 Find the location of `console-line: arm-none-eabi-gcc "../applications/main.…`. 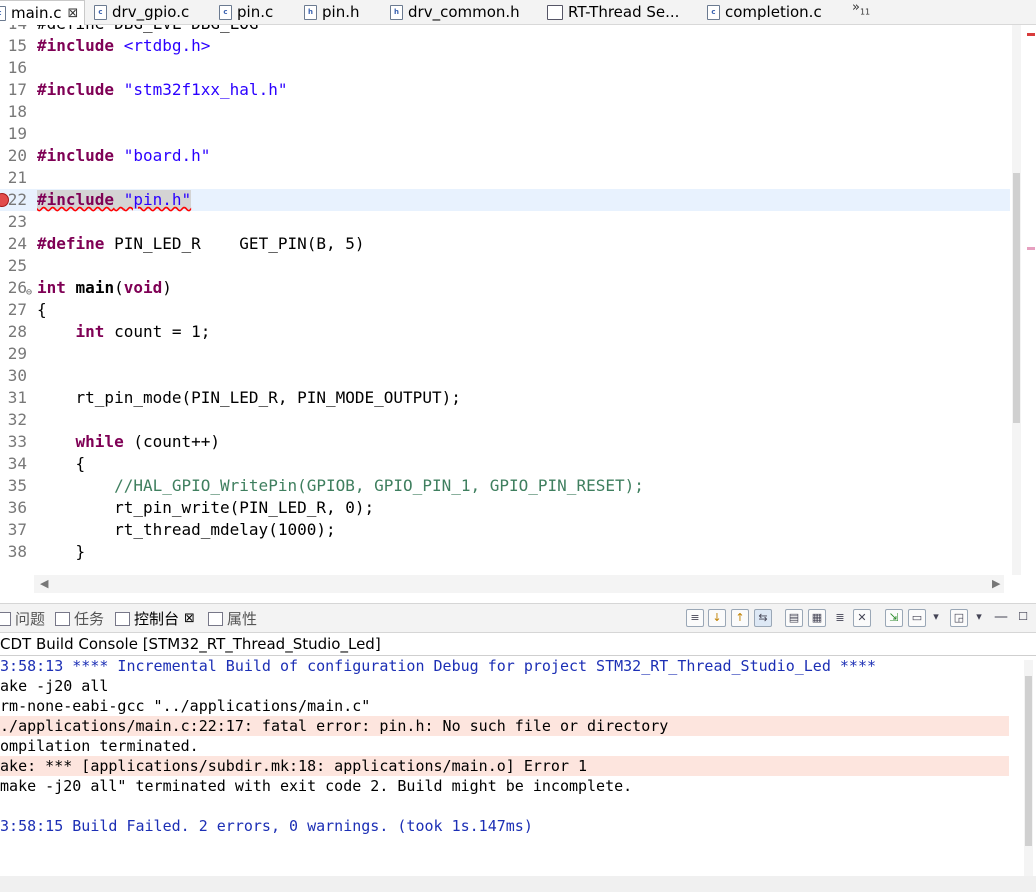

console-line: arm-none-eabi-gcc "../applications/main.… is located at coordinates (185, 706).